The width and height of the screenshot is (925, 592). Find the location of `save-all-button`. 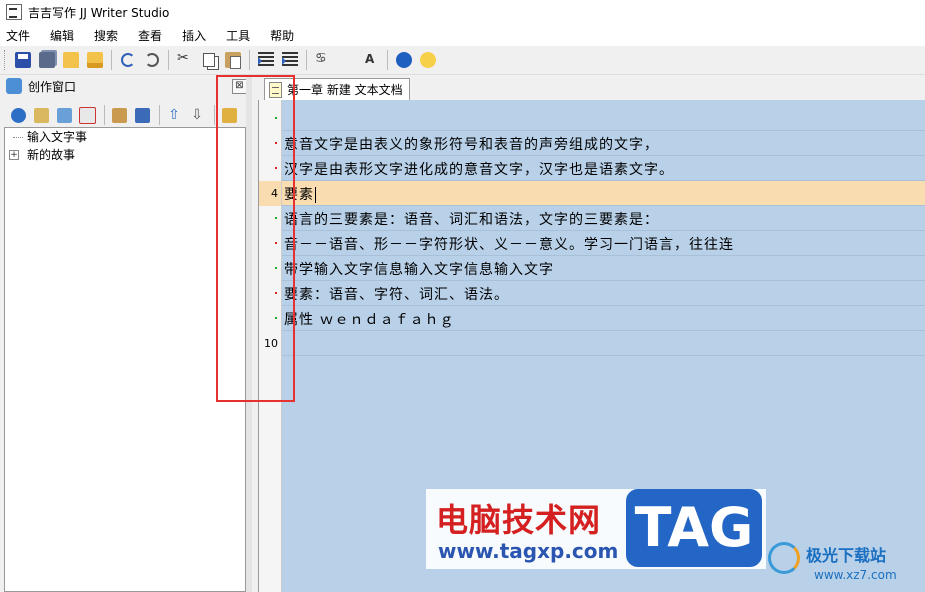

save-all-button is located at coordinates (47, 60).